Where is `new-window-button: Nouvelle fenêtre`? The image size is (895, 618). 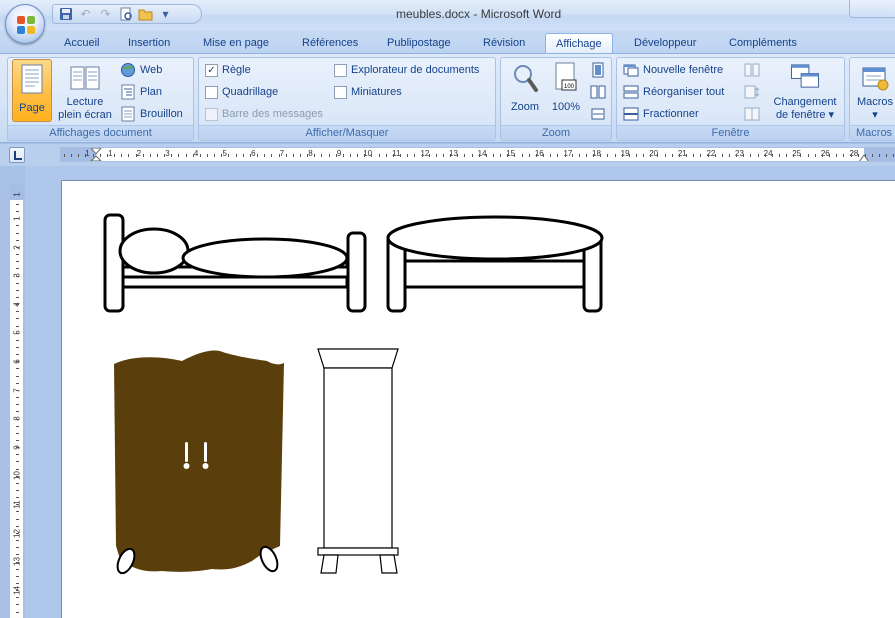
new-window-button: Nouvelle fenêtre is located at coordinates (673, 70).